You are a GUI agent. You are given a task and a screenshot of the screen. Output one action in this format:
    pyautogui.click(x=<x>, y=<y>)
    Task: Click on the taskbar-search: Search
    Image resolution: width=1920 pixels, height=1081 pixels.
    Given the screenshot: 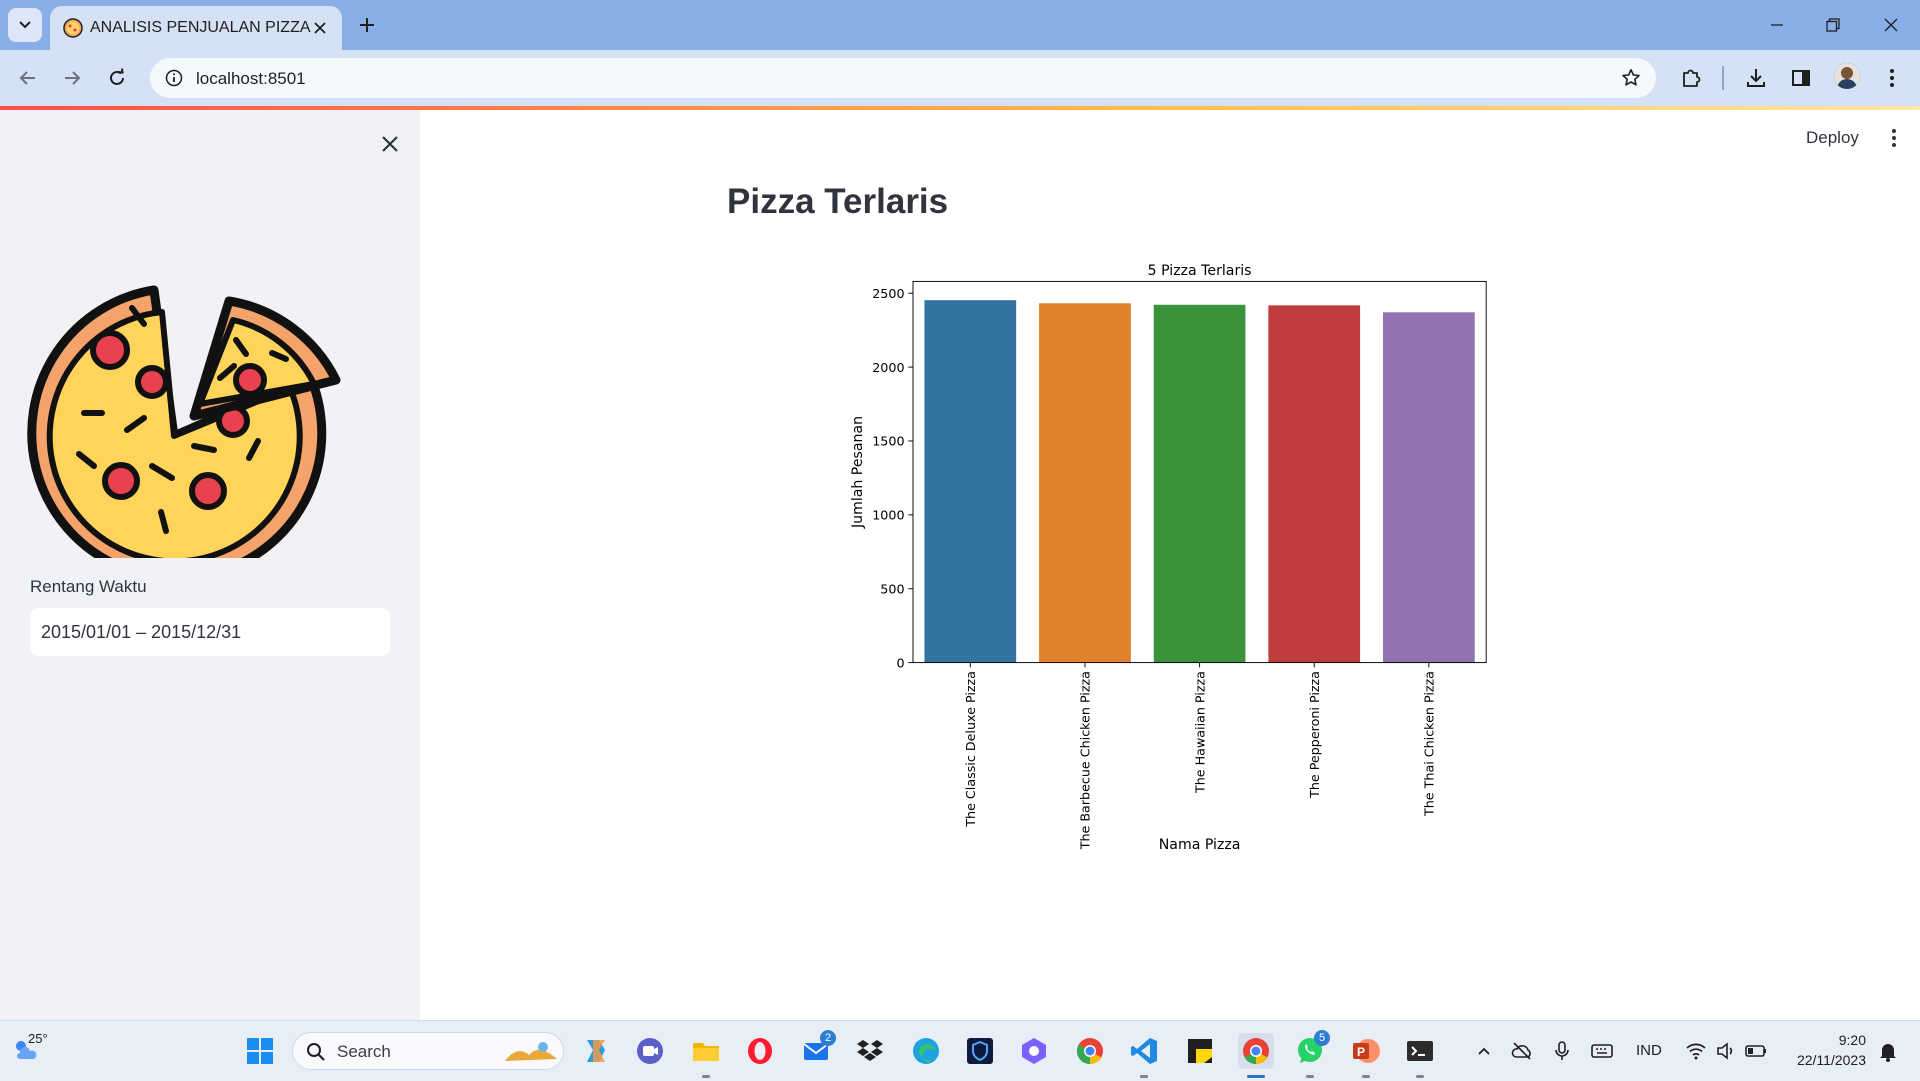 What is the action you would take?
    pyautogui.click(x=428, y=1051)
    